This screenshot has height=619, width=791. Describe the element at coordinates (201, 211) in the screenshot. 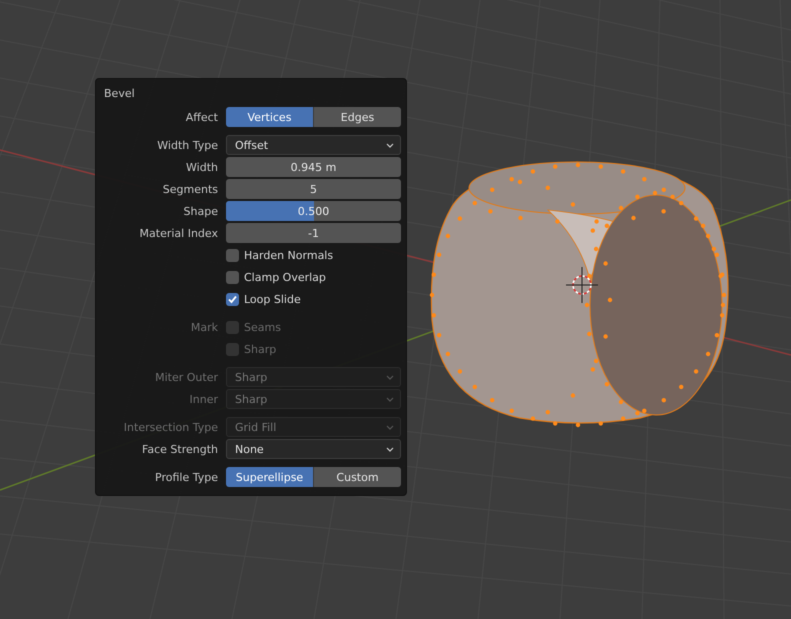

I see `field-label: Shape` at that location.